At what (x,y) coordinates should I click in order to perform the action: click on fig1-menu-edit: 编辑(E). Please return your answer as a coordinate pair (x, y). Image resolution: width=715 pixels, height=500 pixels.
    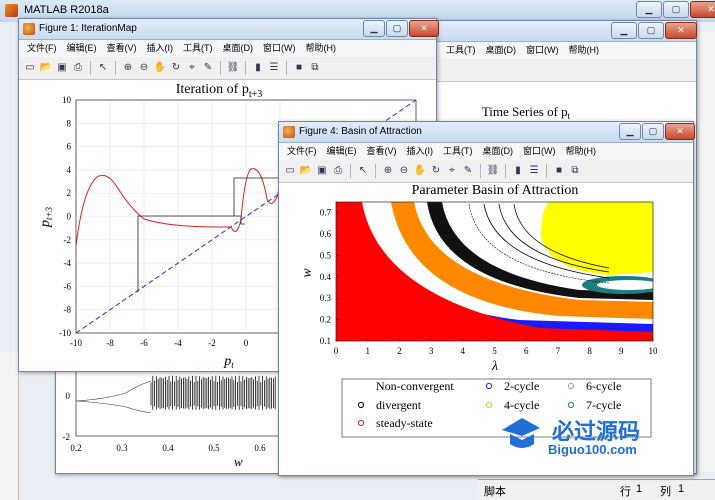
    Looking at the image, I should click on (82, 48).